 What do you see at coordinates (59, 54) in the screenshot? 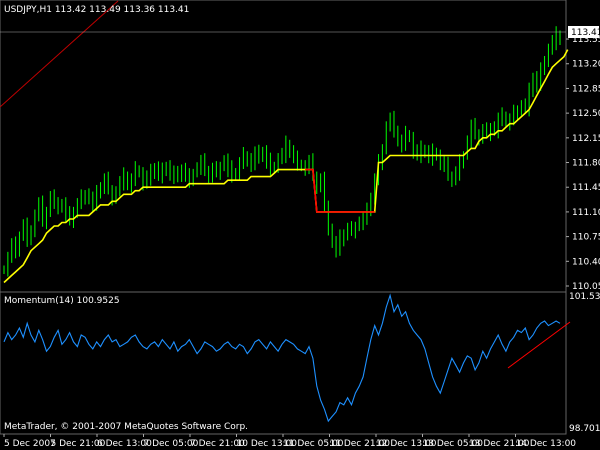
I see `trend-line-upper` at bounding box center [59, 54].